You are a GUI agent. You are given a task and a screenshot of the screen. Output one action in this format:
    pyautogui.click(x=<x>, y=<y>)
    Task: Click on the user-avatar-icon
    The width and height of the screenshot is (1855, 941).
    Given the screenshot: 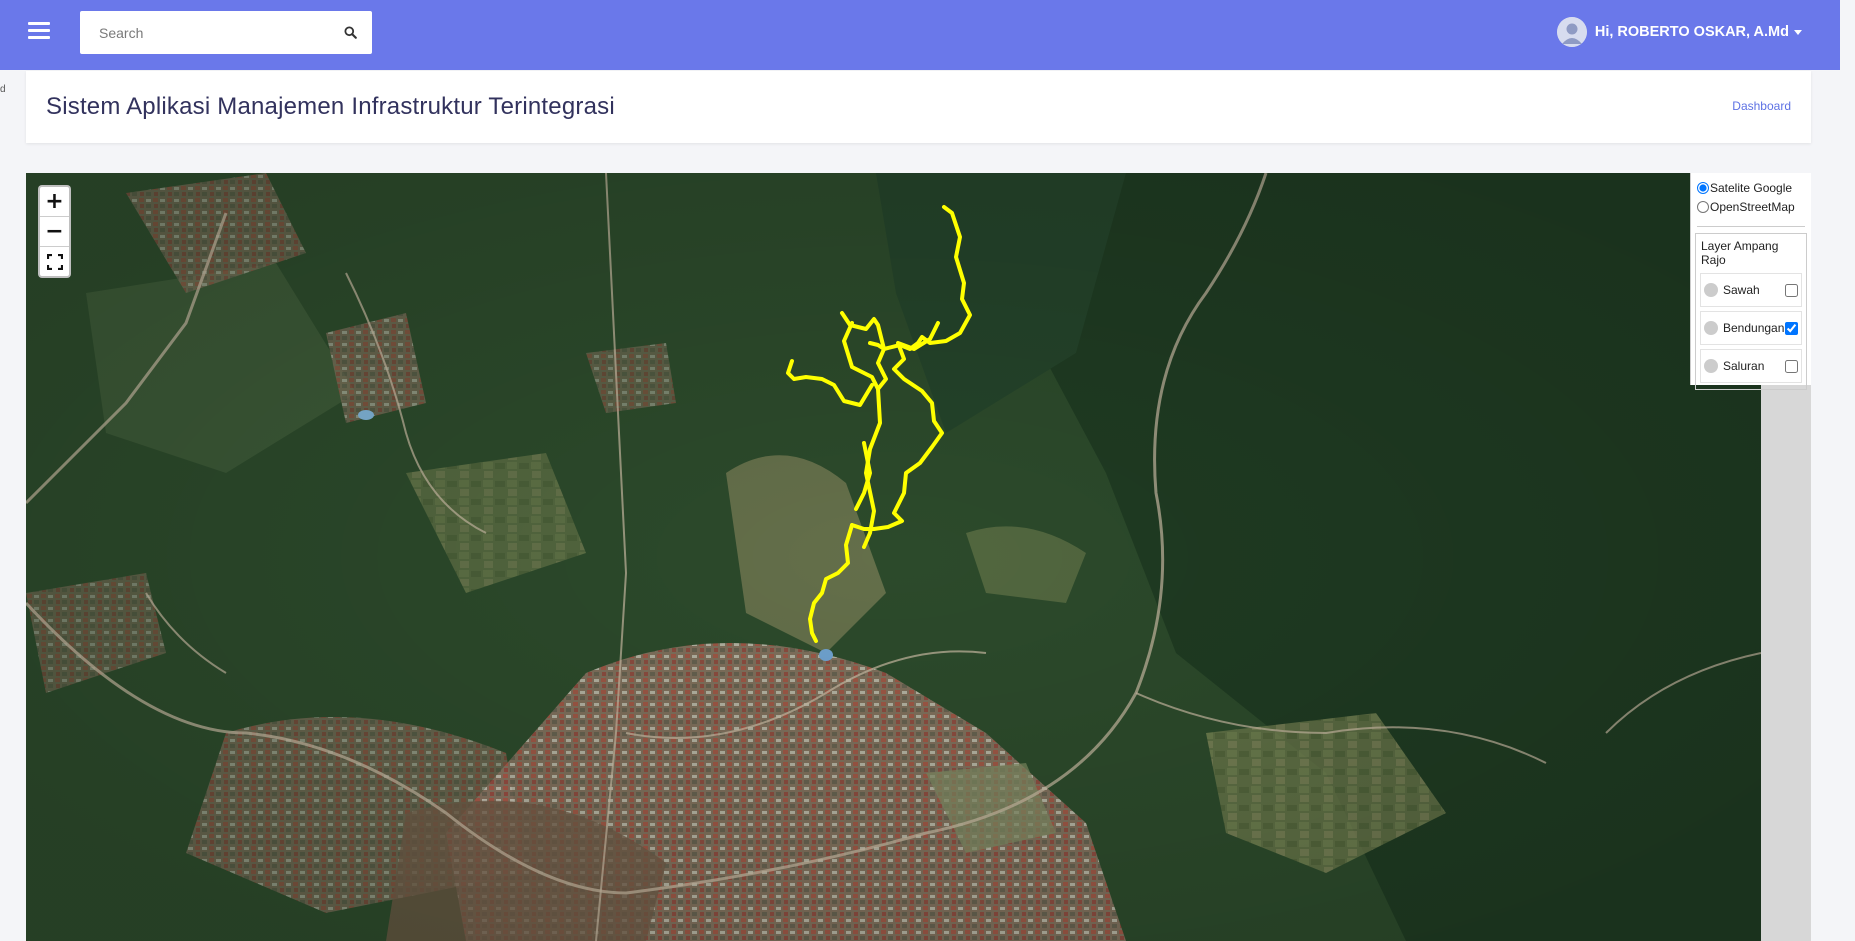 What is the action you would take?
    pyautogui.click(x=1571, y=32)
    